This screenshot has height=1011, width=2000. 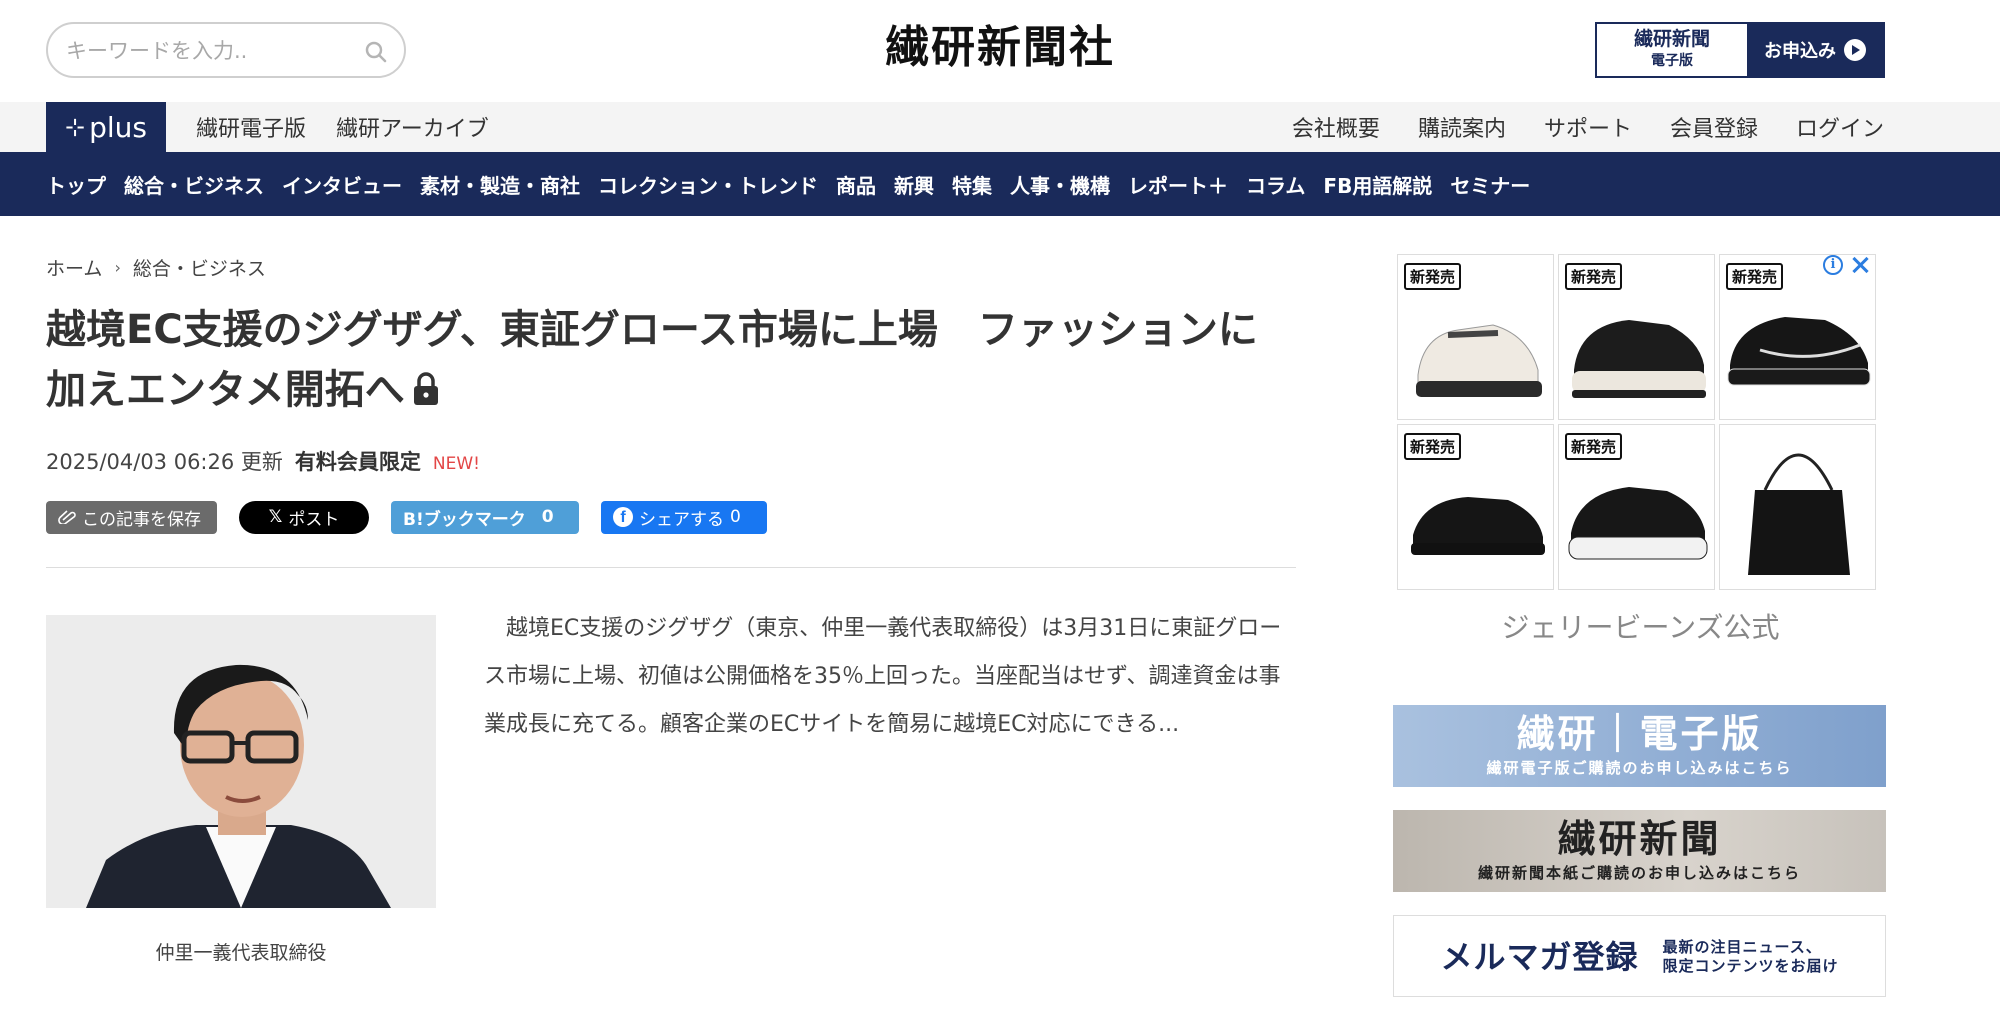 I want to click on subscribe-product: 繊研新聞 電子版, so click(x=1672, y=50).